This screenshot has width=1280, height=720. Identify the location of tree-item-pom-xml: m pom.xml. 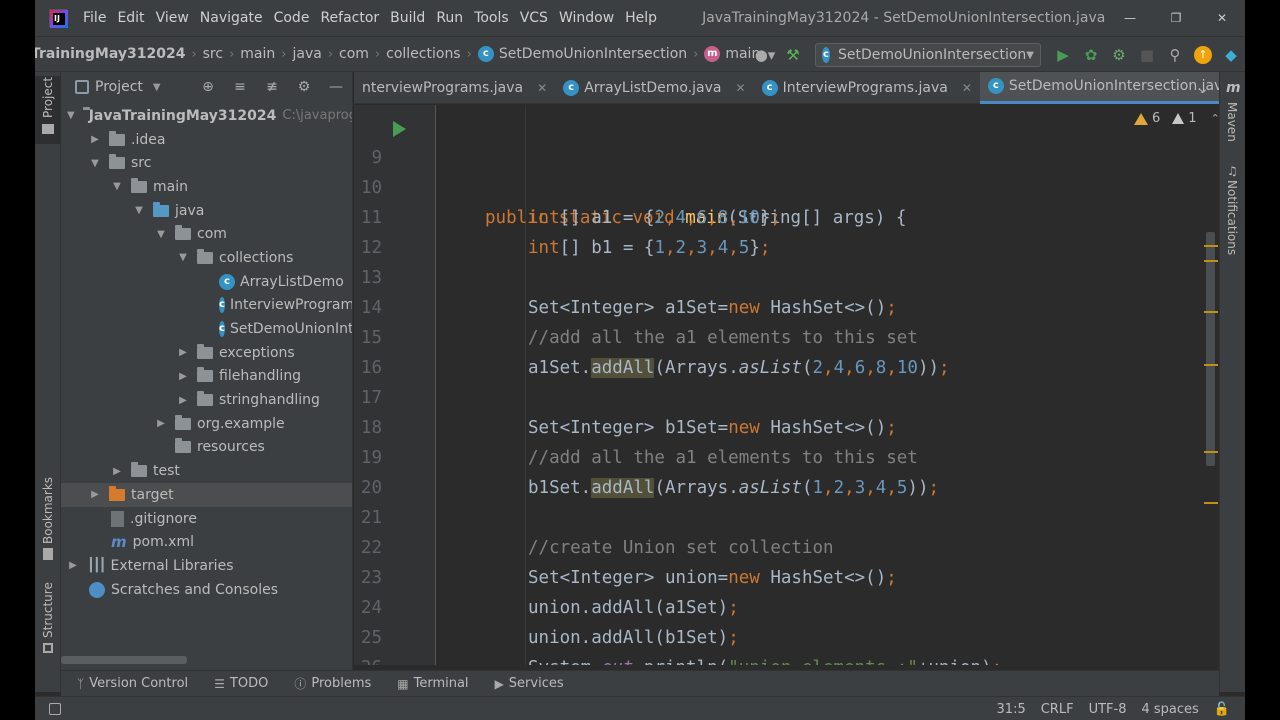
(206, 542).